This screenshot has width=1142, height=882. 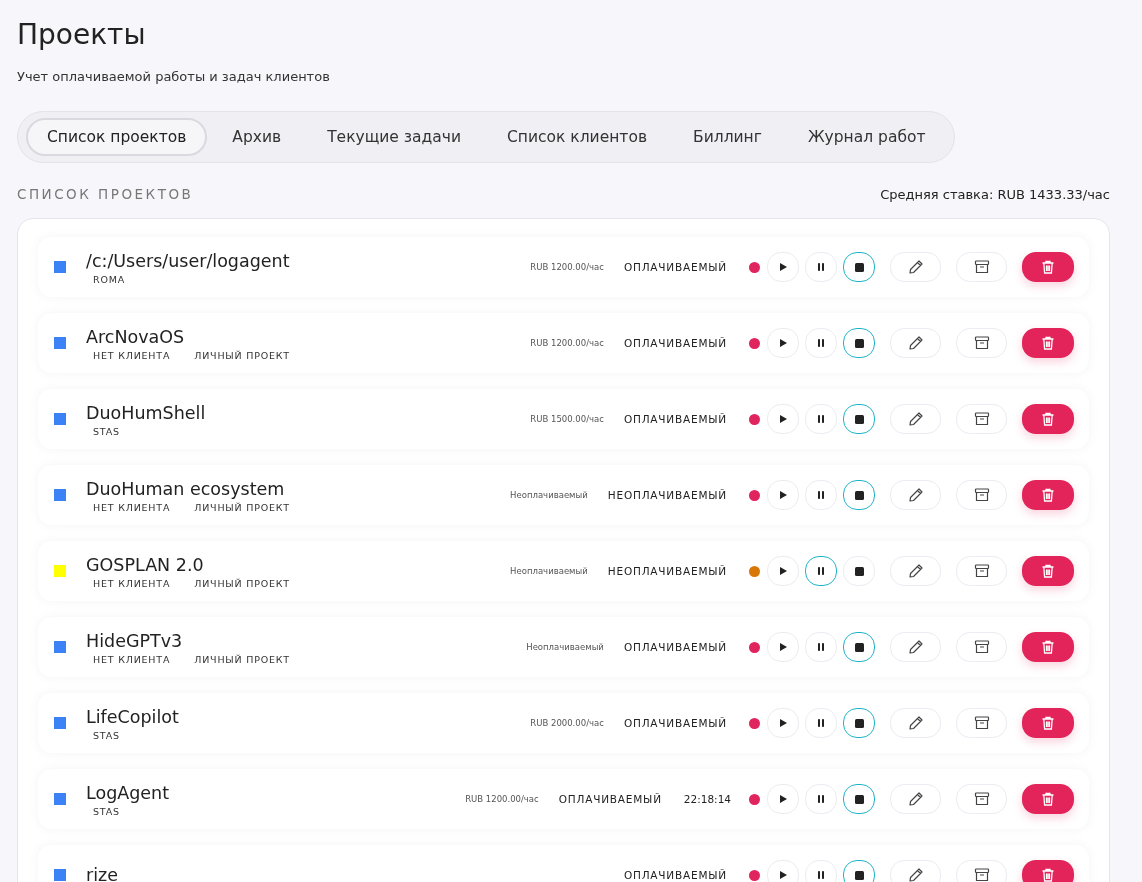 I want to click on page-title: Проекты, so click(x=82, y=35).